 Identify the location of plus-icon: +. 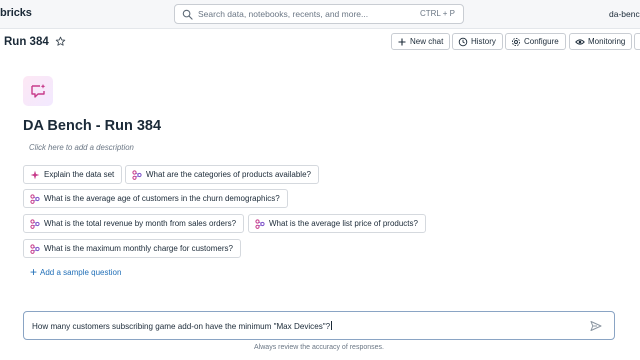
(34, 272).